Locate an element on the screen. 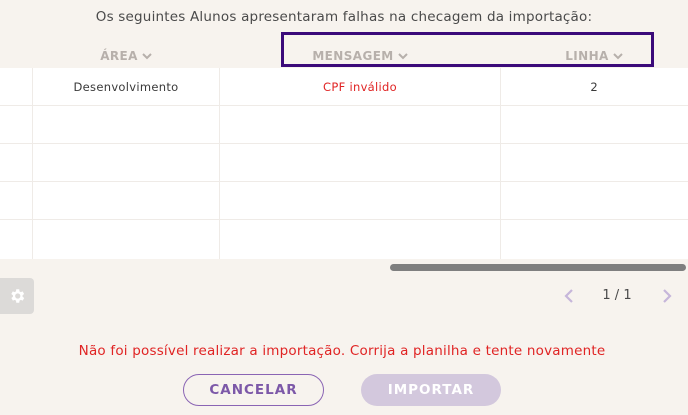  cell-mensagem: CPF inválido is located at coordinates (360, 87).